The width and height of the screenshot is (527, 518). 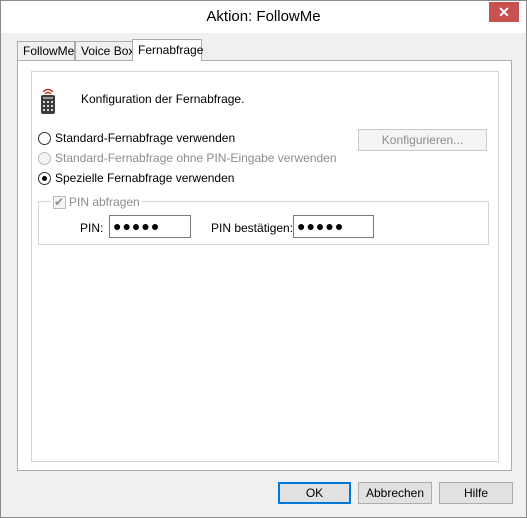 What do you see at coordinates (252, 228) in the screenshot?
I see `pin-confirm-label: PIN bestätigen:` at bounding box center [252, 228].